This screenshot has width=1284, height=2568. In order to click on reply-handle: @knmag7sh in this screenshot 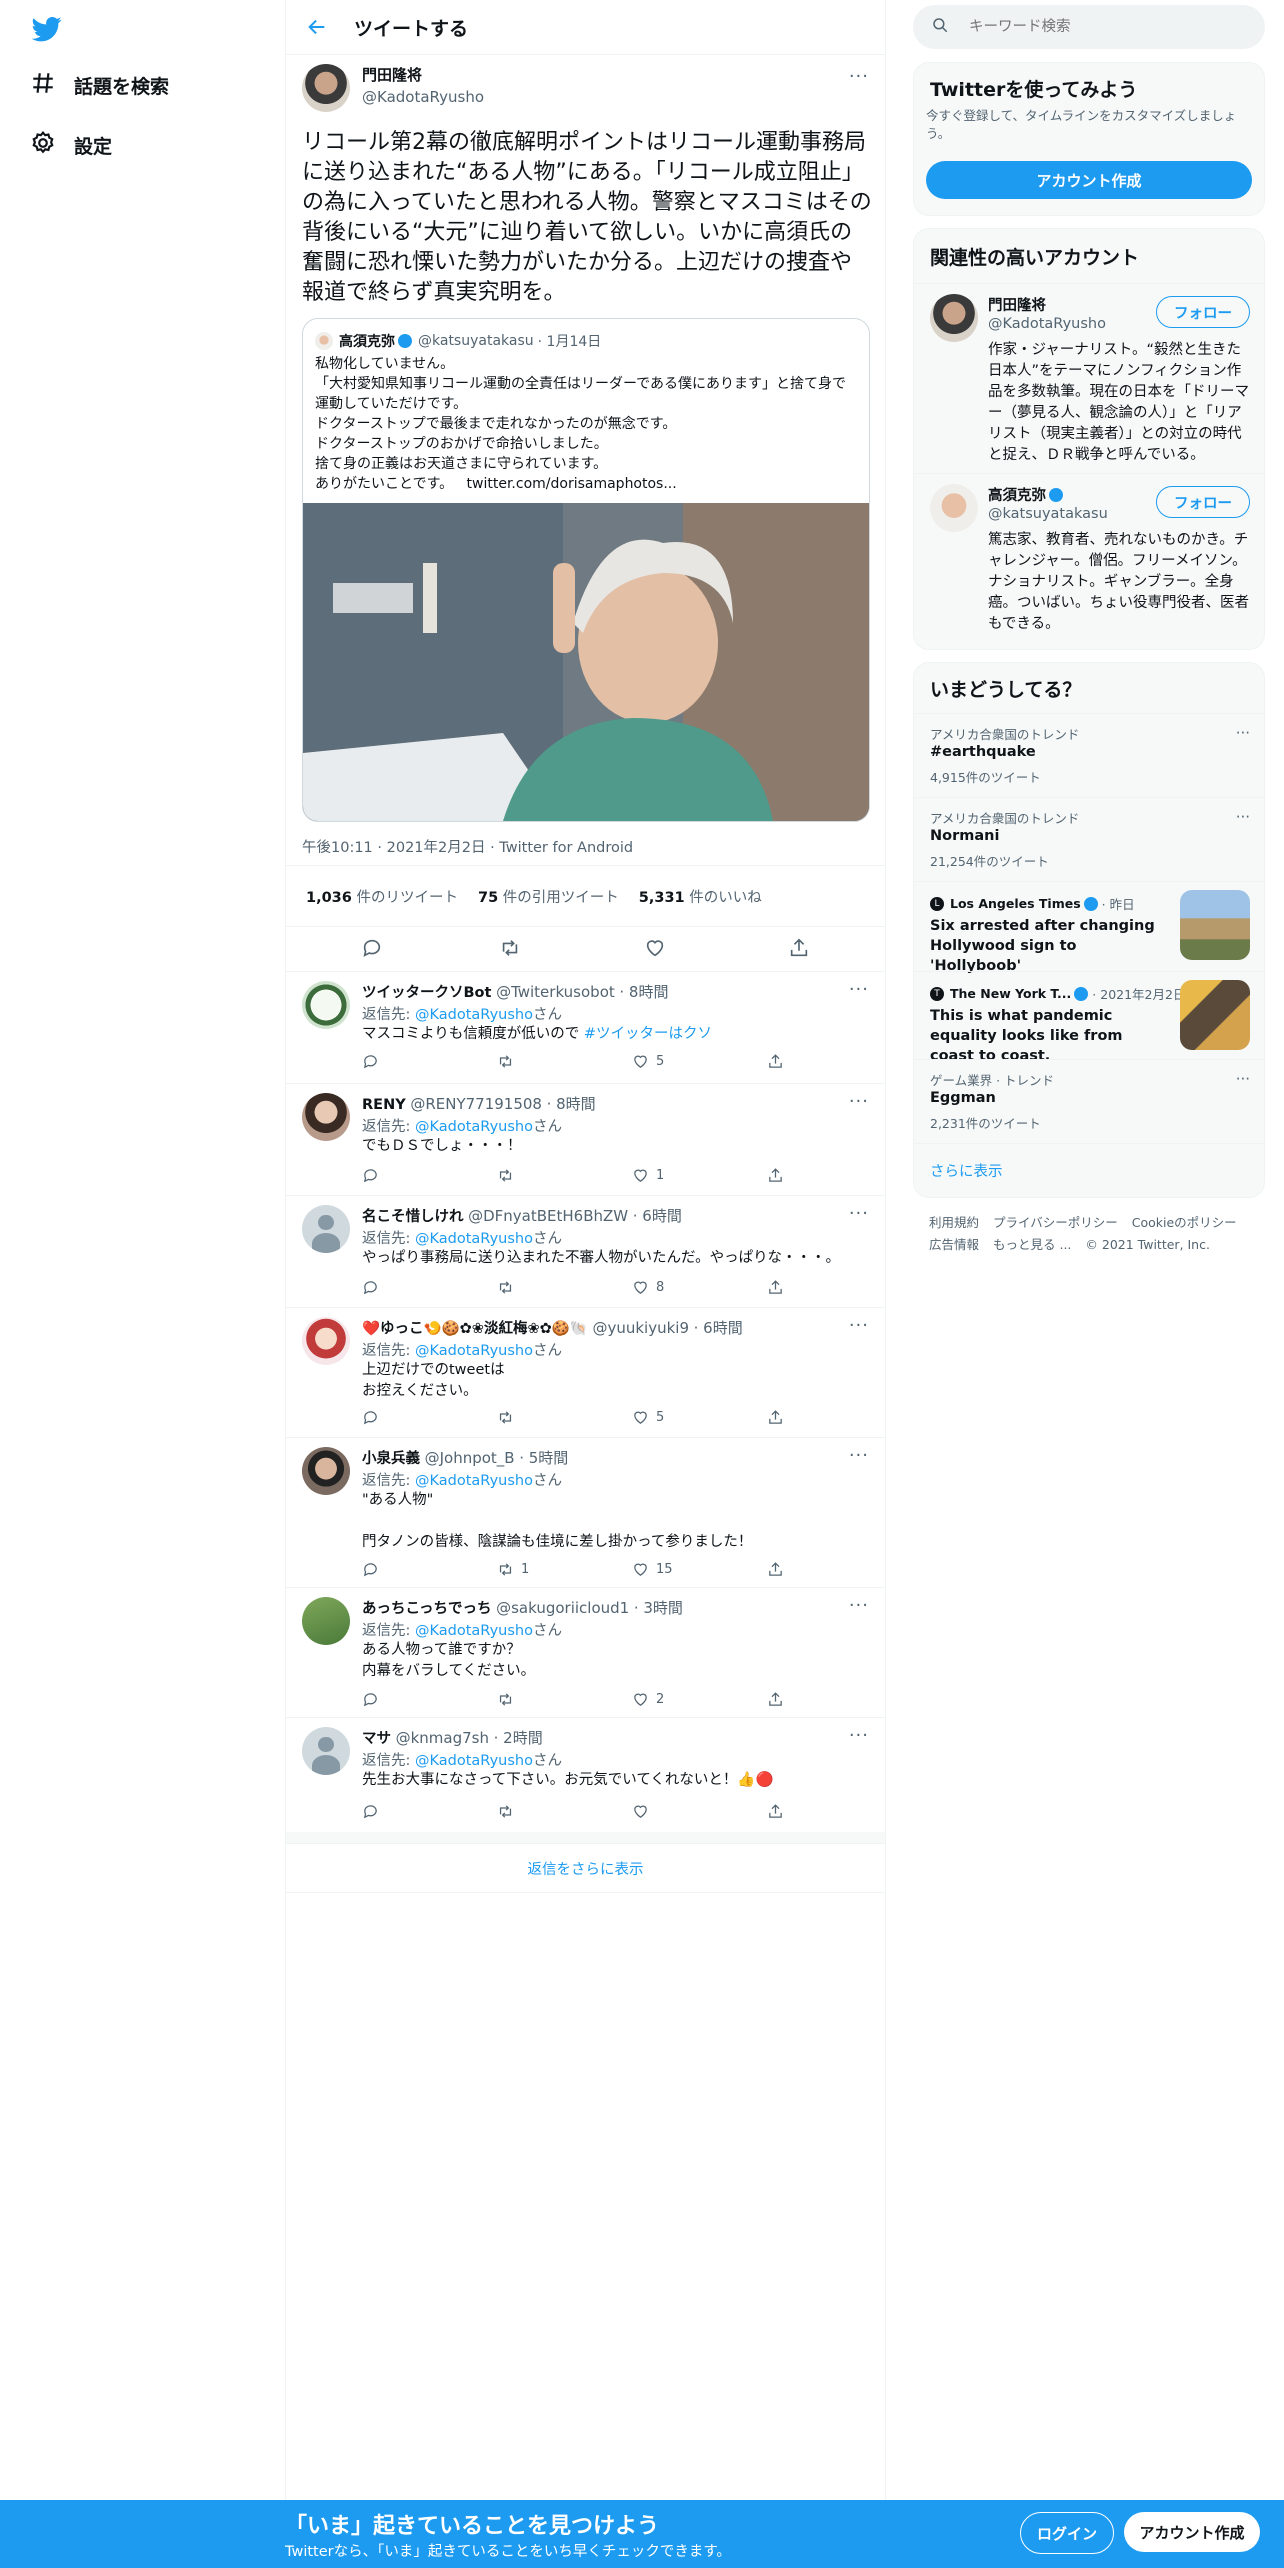, I will do `click(442, 1738)`.